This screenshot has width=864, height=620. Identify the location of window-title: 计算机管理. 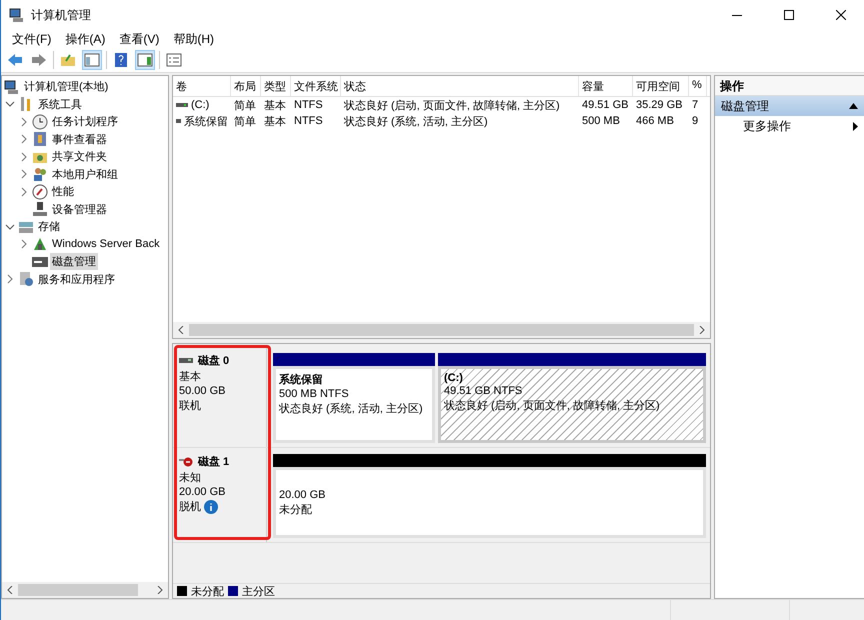
(61, 15).